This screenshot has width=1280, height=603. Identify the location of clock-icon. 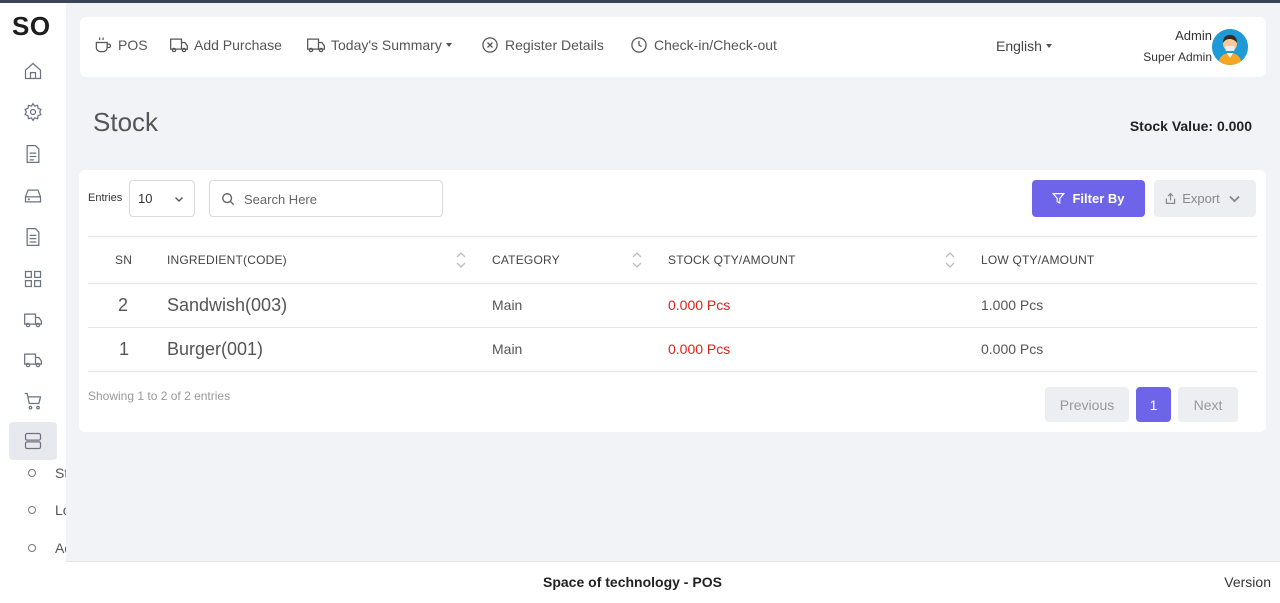
(639, 45).